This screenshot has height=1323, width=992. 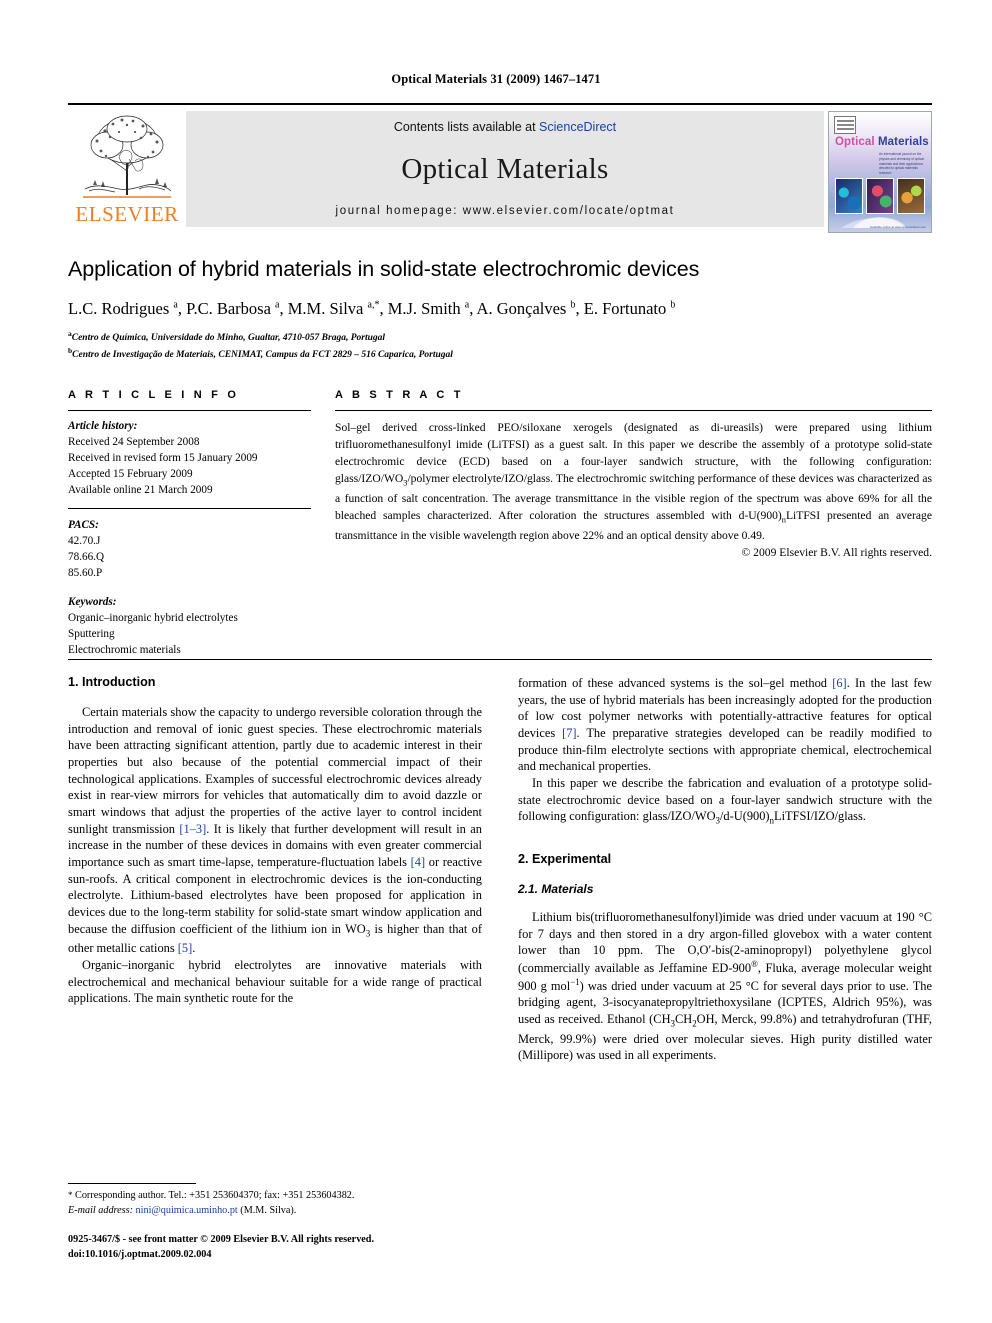 I want to click on abstract-heading: A B S T R A C T, so click(x=399, y=395).